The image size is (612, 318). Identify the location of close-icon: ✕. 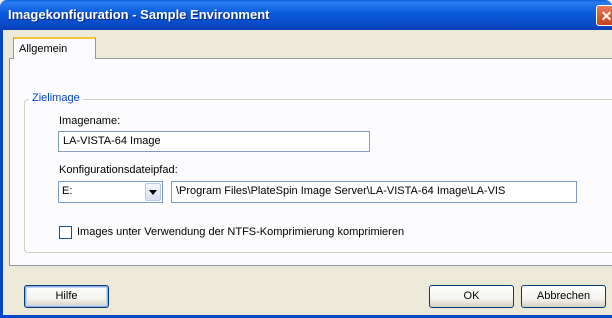
(606, 16).